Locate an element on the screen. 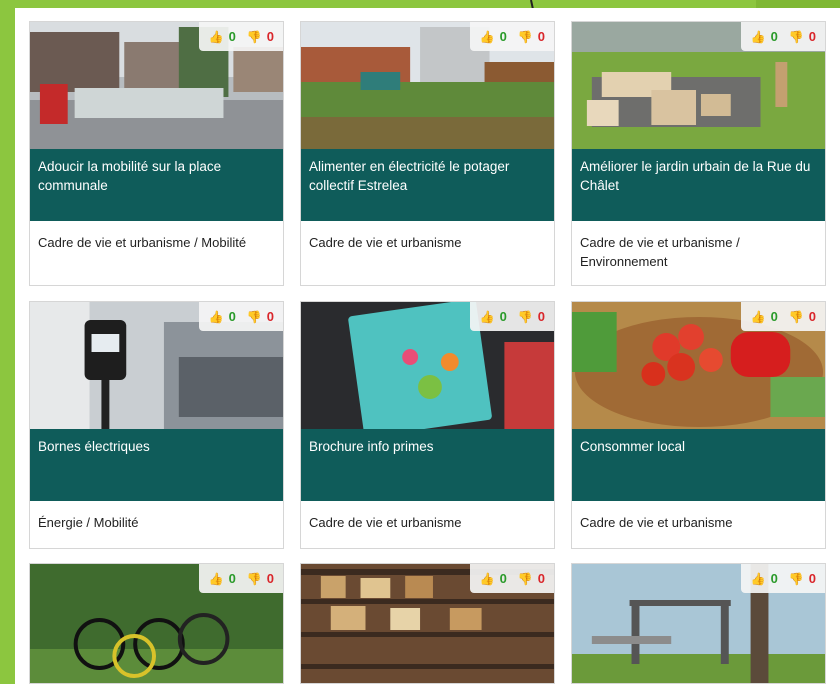 Image resolution: width=840 pixels, height=684 pixels. project-title: Consommer local is located at coordinates (698, 465).